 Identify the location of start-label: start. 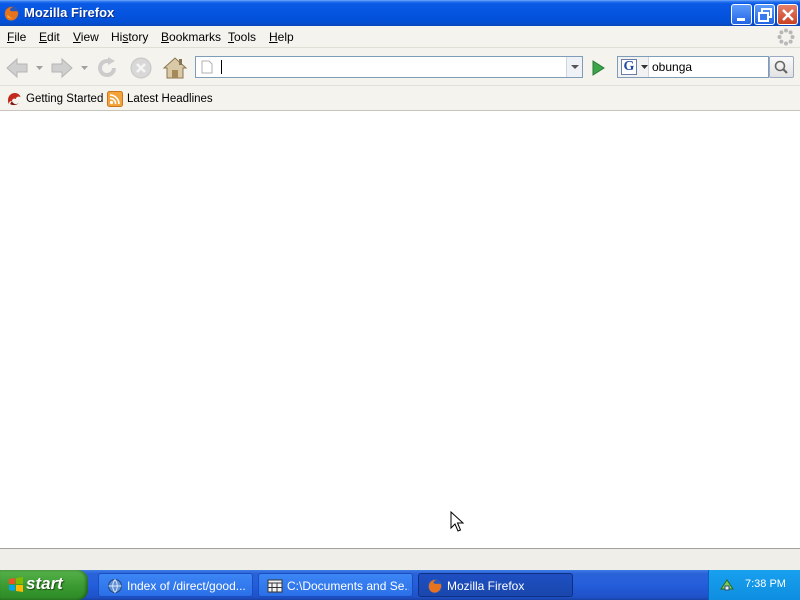
(44, 583).